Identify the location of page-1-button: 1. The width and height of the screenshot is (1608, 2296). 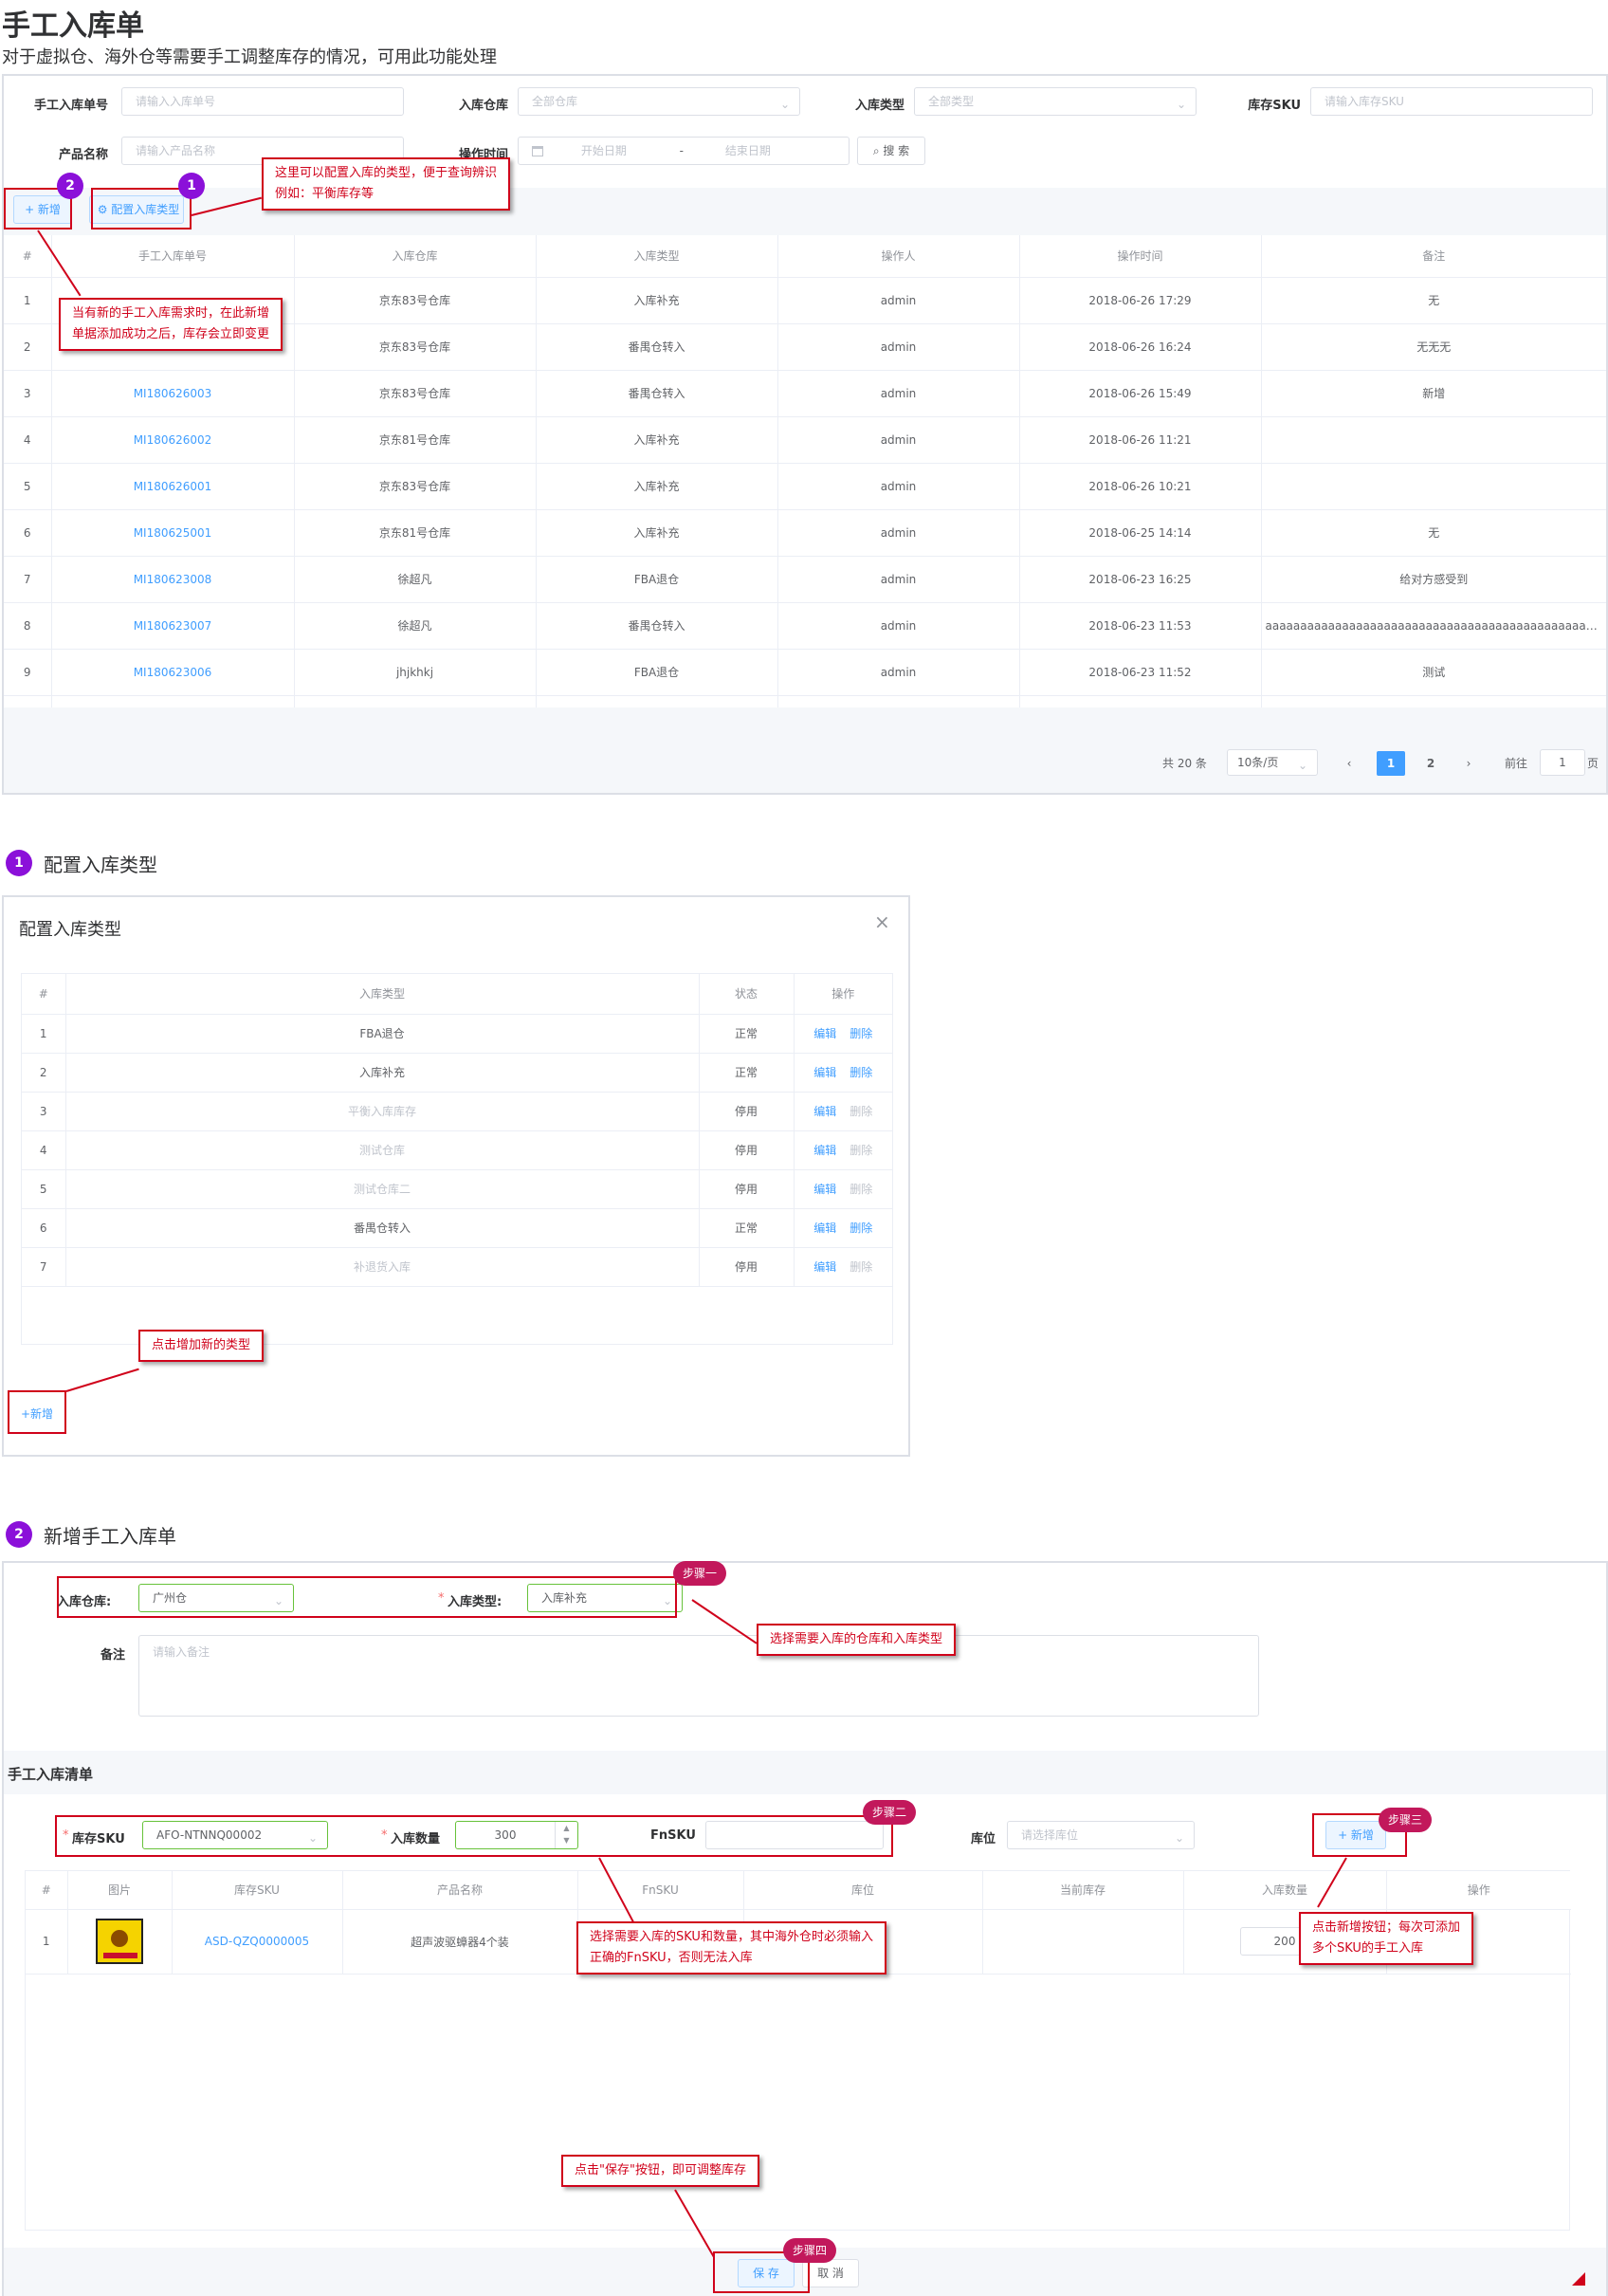
(1391, 763).